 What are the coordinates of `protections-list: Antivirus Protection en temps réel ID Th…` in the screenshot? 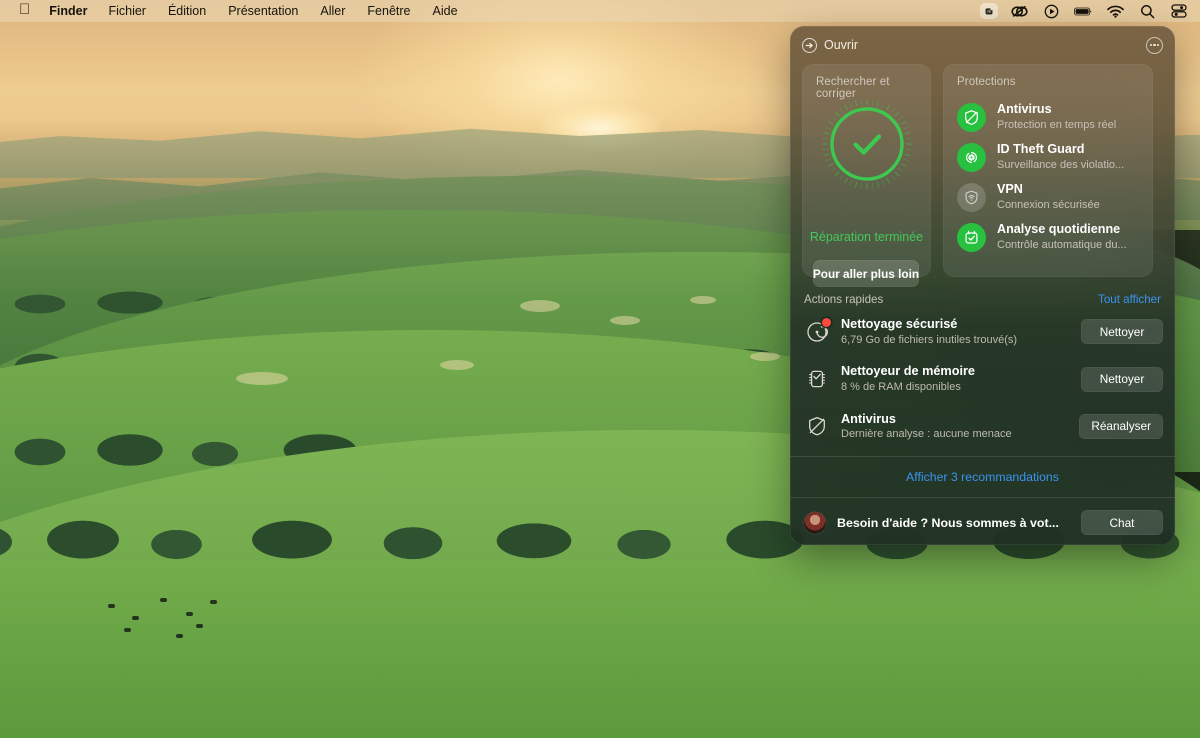 It's located at (1048, 172).